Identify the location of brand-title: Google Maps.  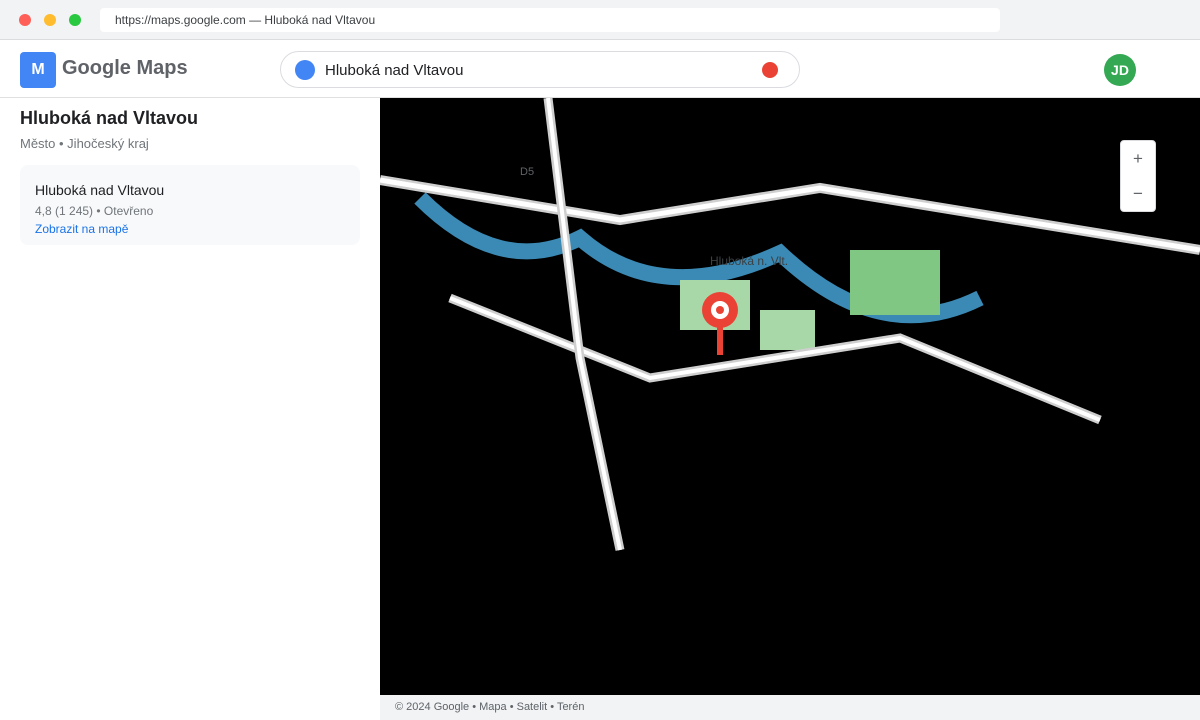
(125, 68).